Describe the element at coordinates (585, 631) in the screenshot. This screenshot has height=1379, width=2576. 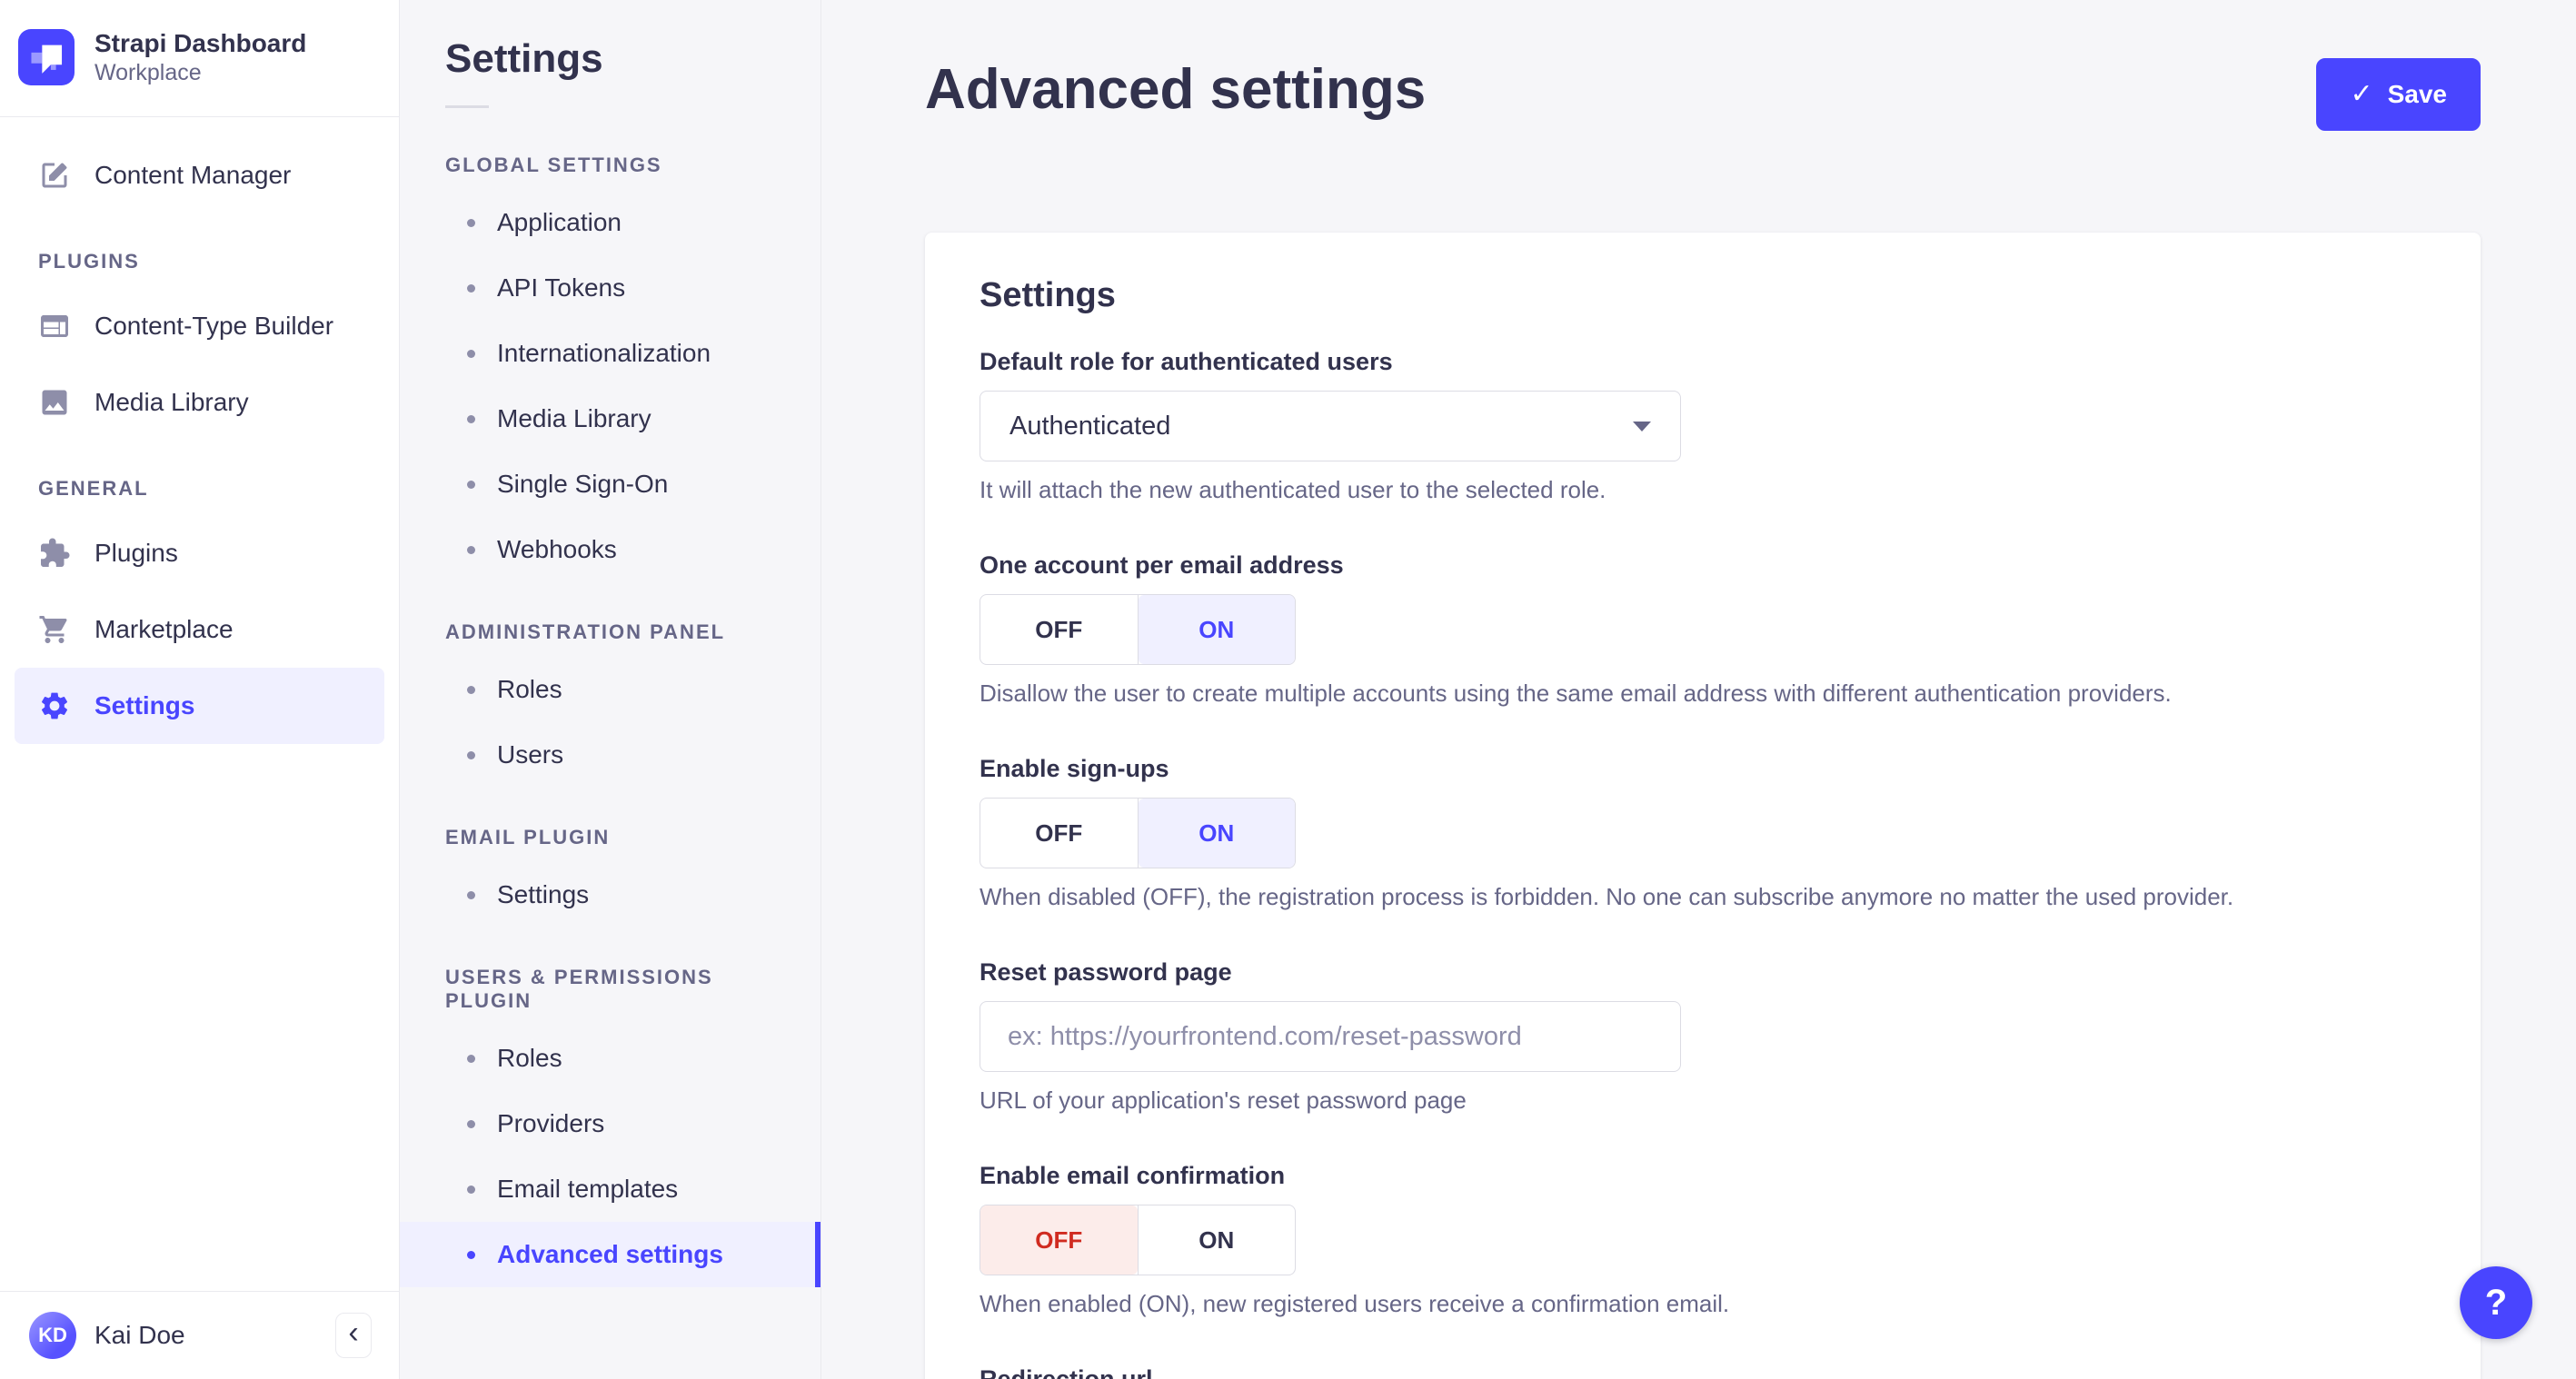
I see `subnav-section-administration-panel: Administration panel` at that location.